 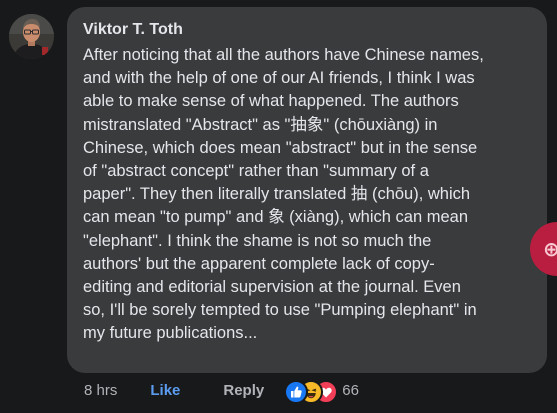 I want to click on user-avatar-icon, so click(x=31, y=36).